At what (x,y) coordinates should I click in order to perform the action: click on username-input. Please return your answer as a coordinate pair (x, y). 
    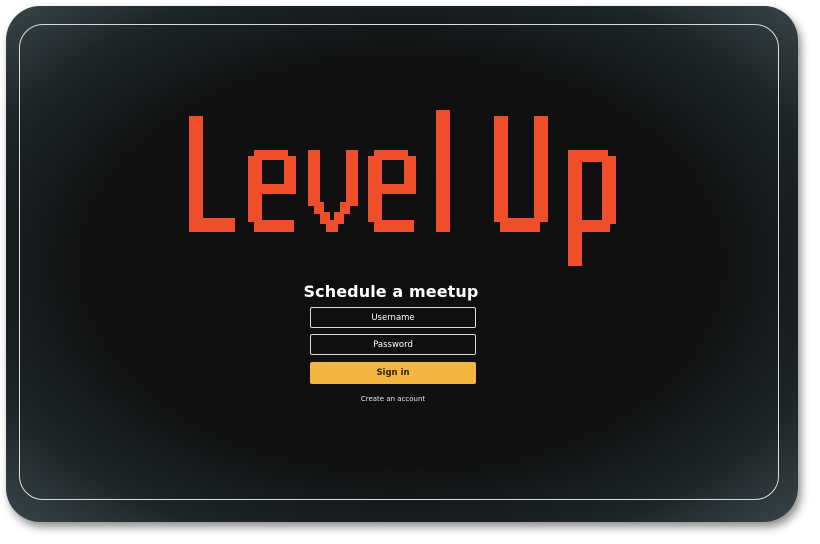
    Looking at the image, I should click on (393, 317).